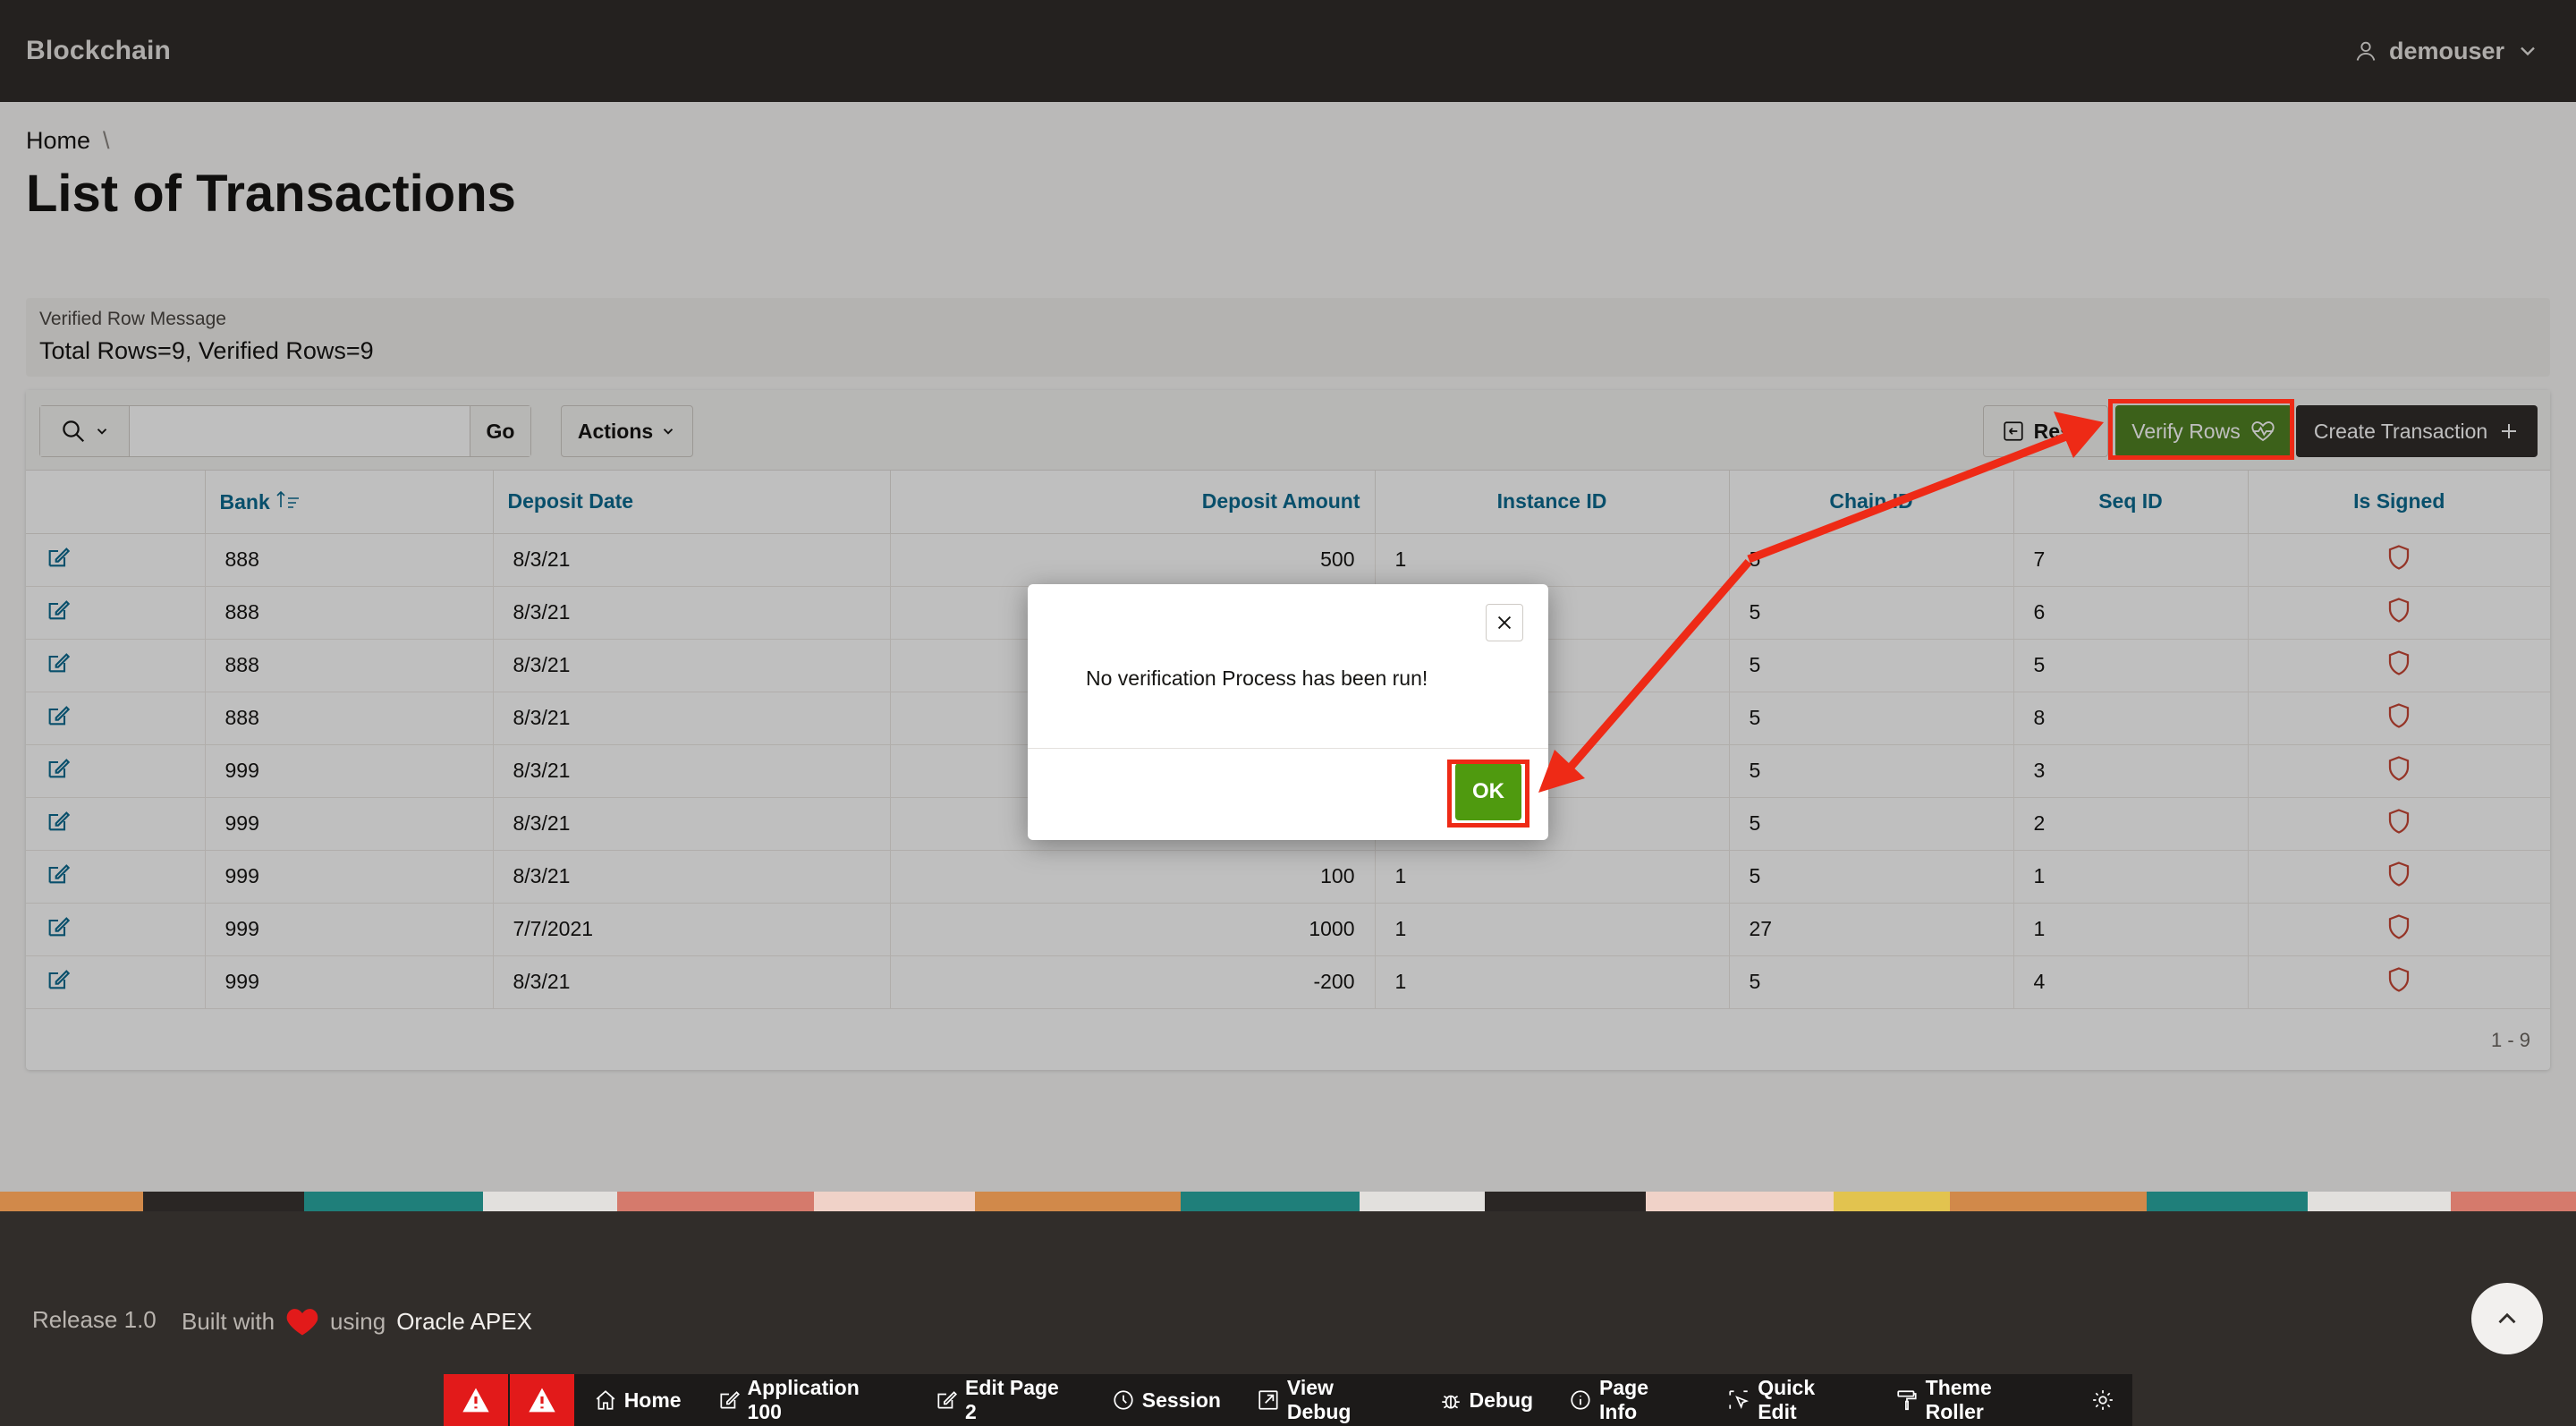 This screenshot has width=2576, height=1426. What do you see at coordinates (1787, 1399) in the screenshot?
I see `devbar-quick-edit-label: Quick Edit` at bounding box center [1787, 1399].